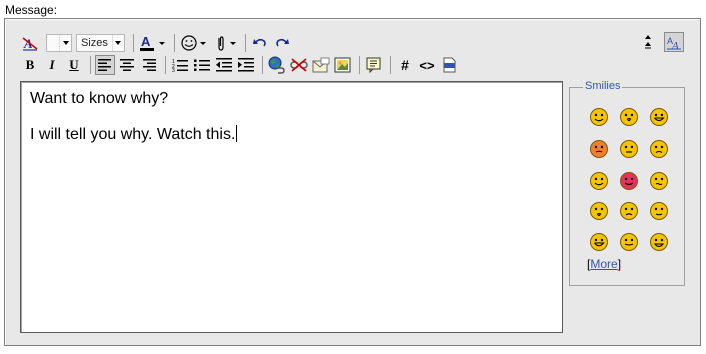 The image size is (706, 354). I want to click on outdent-button, so click(224, 65).